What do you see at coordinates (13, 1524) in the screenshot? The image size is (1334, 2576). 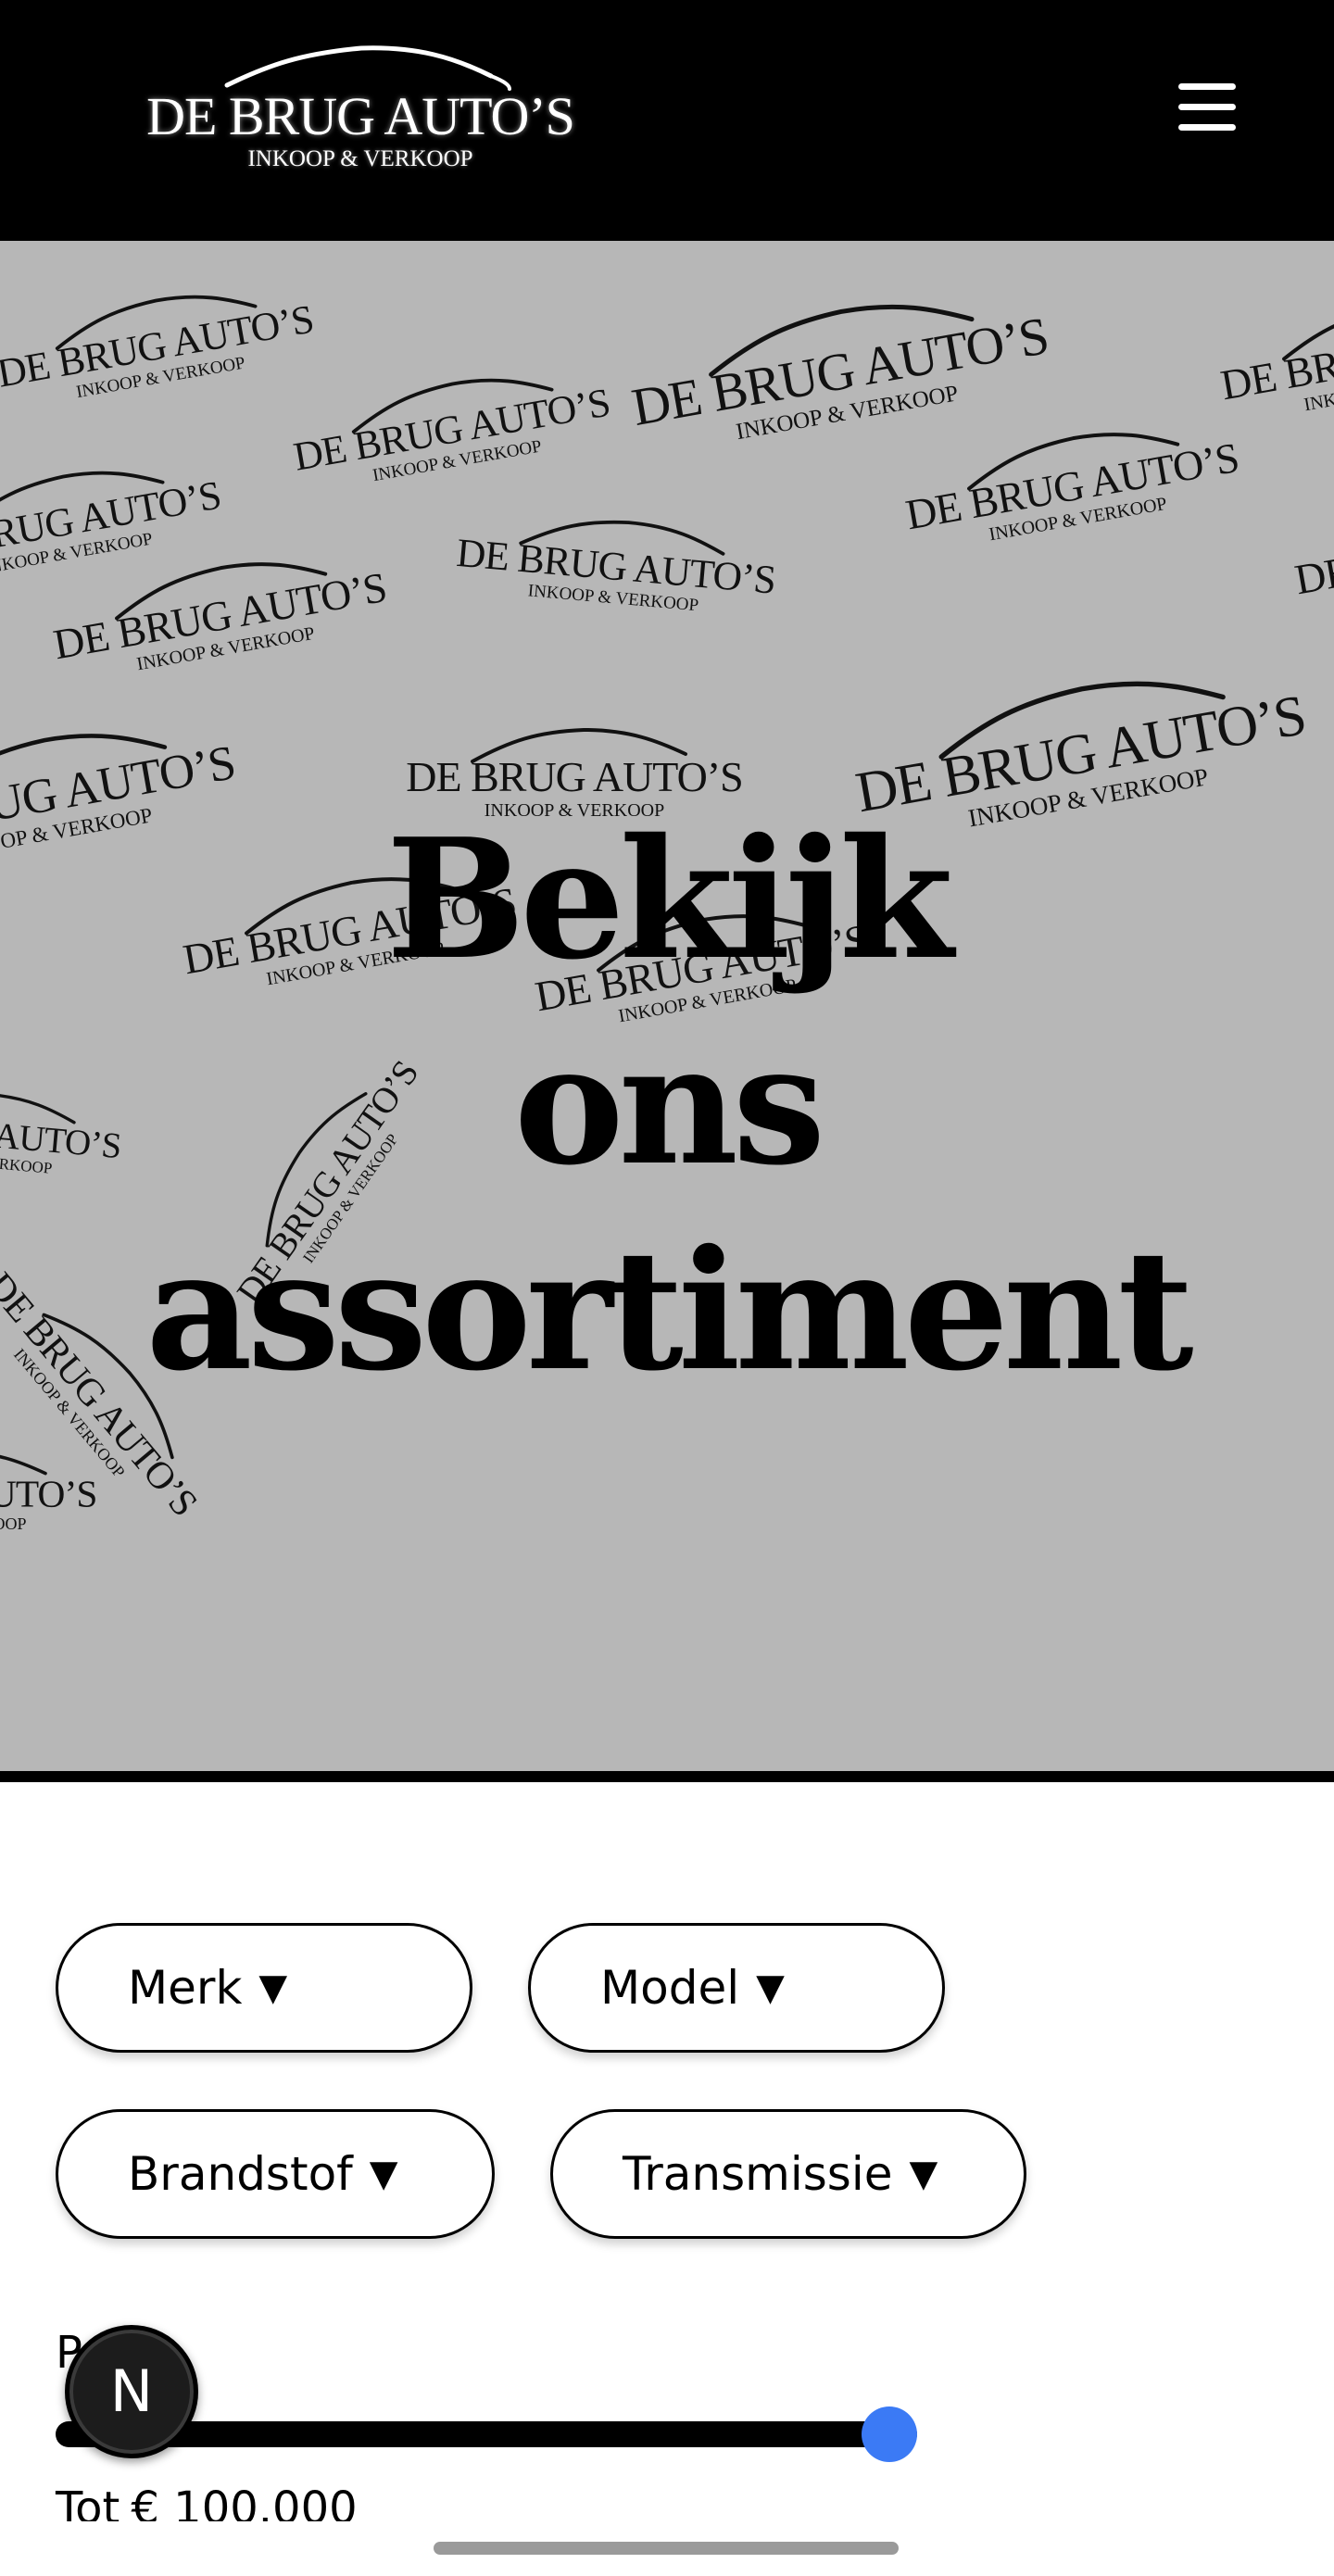 I see `watermark-subtitle: INKOOP & VERKOOP` at bounding box center [13, 1524].